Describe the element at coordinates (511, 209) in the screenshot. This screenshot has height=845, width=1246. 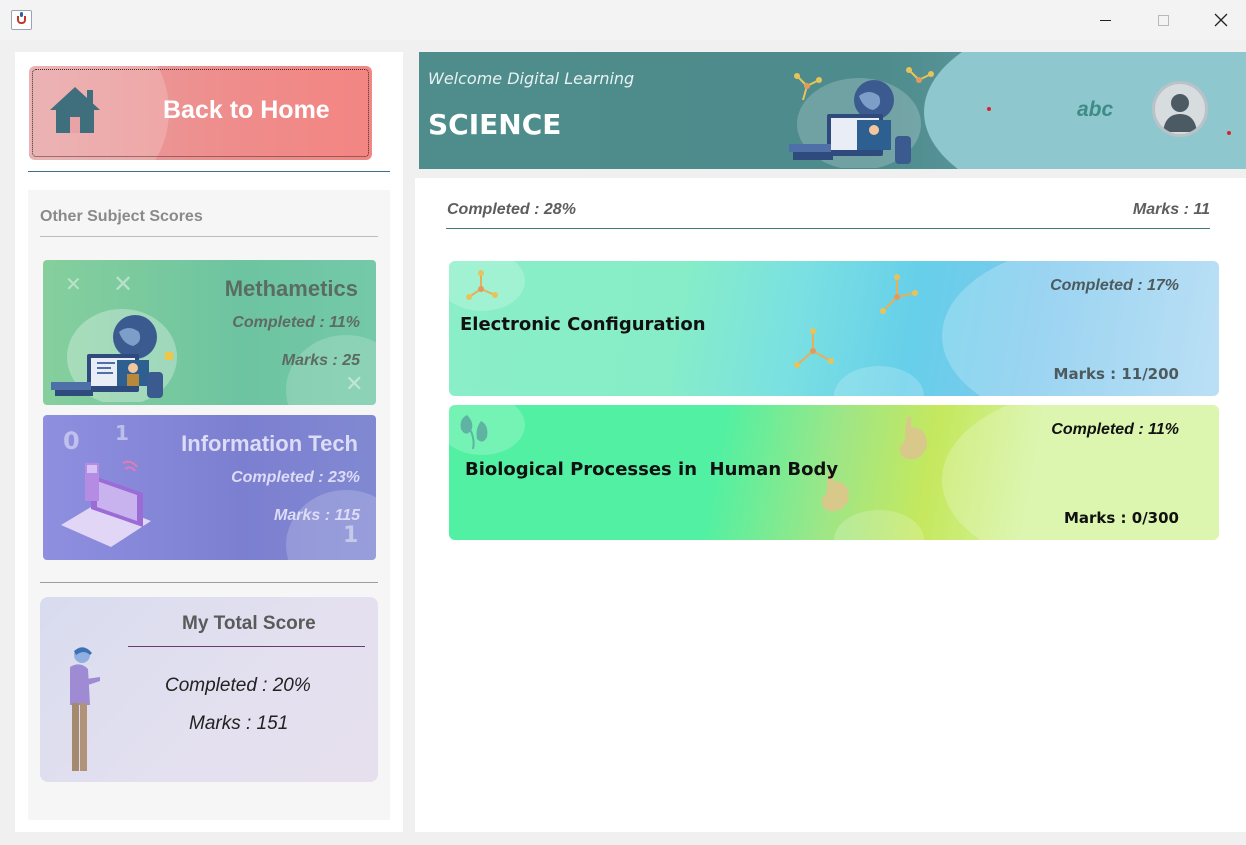
I see `summary-completed: Completed : 28%` at that location.